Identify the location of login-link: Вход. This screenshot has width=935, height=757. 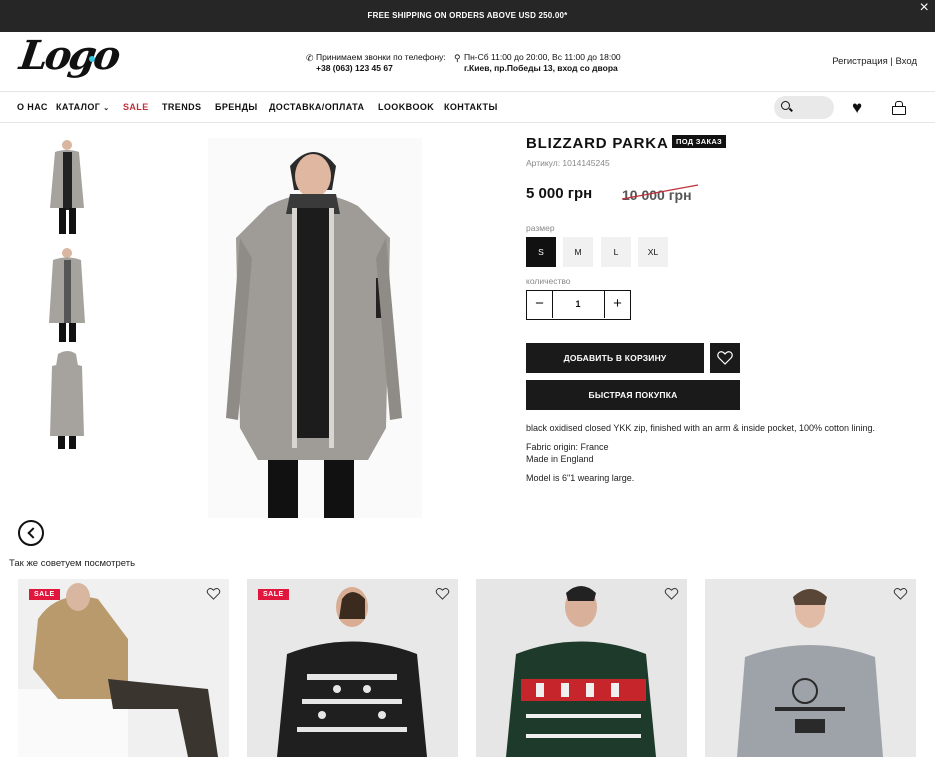
(907, 61).